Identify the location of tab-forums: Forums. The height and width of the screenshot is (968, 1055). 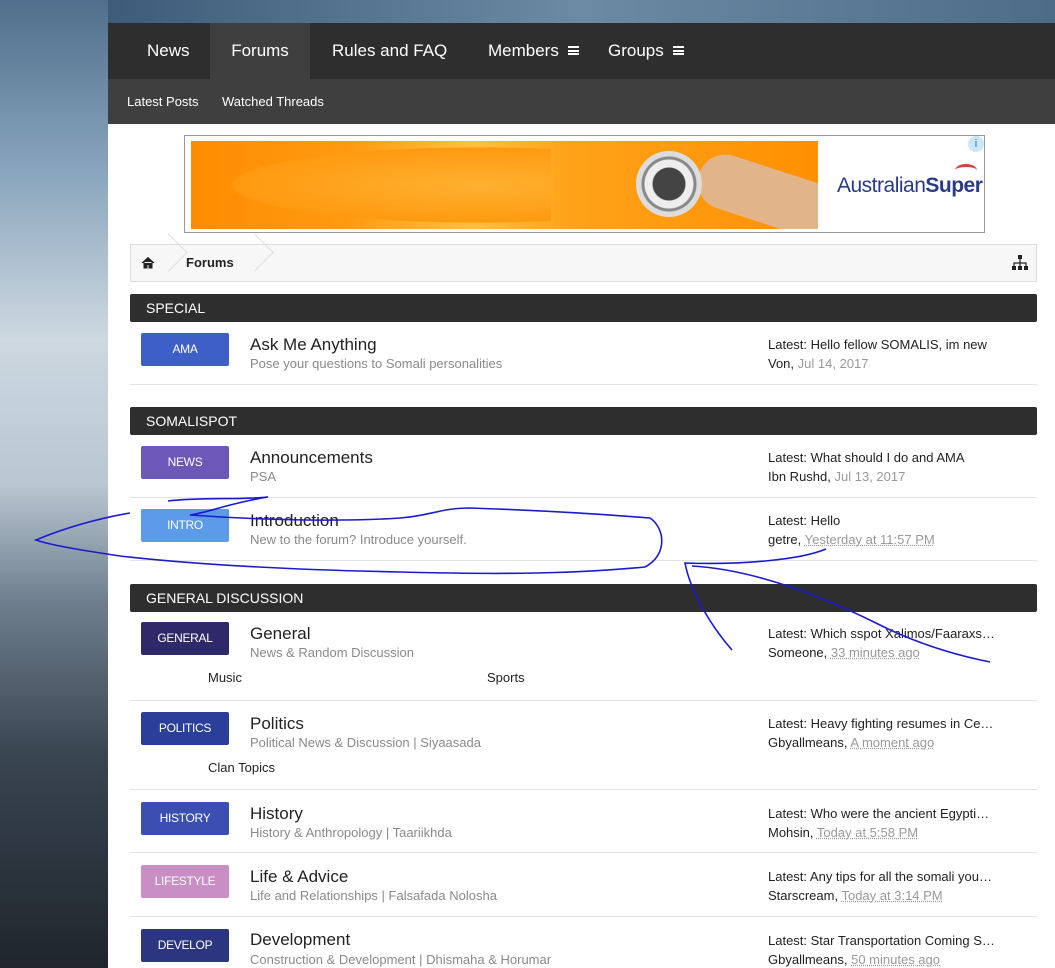
(260, 51).